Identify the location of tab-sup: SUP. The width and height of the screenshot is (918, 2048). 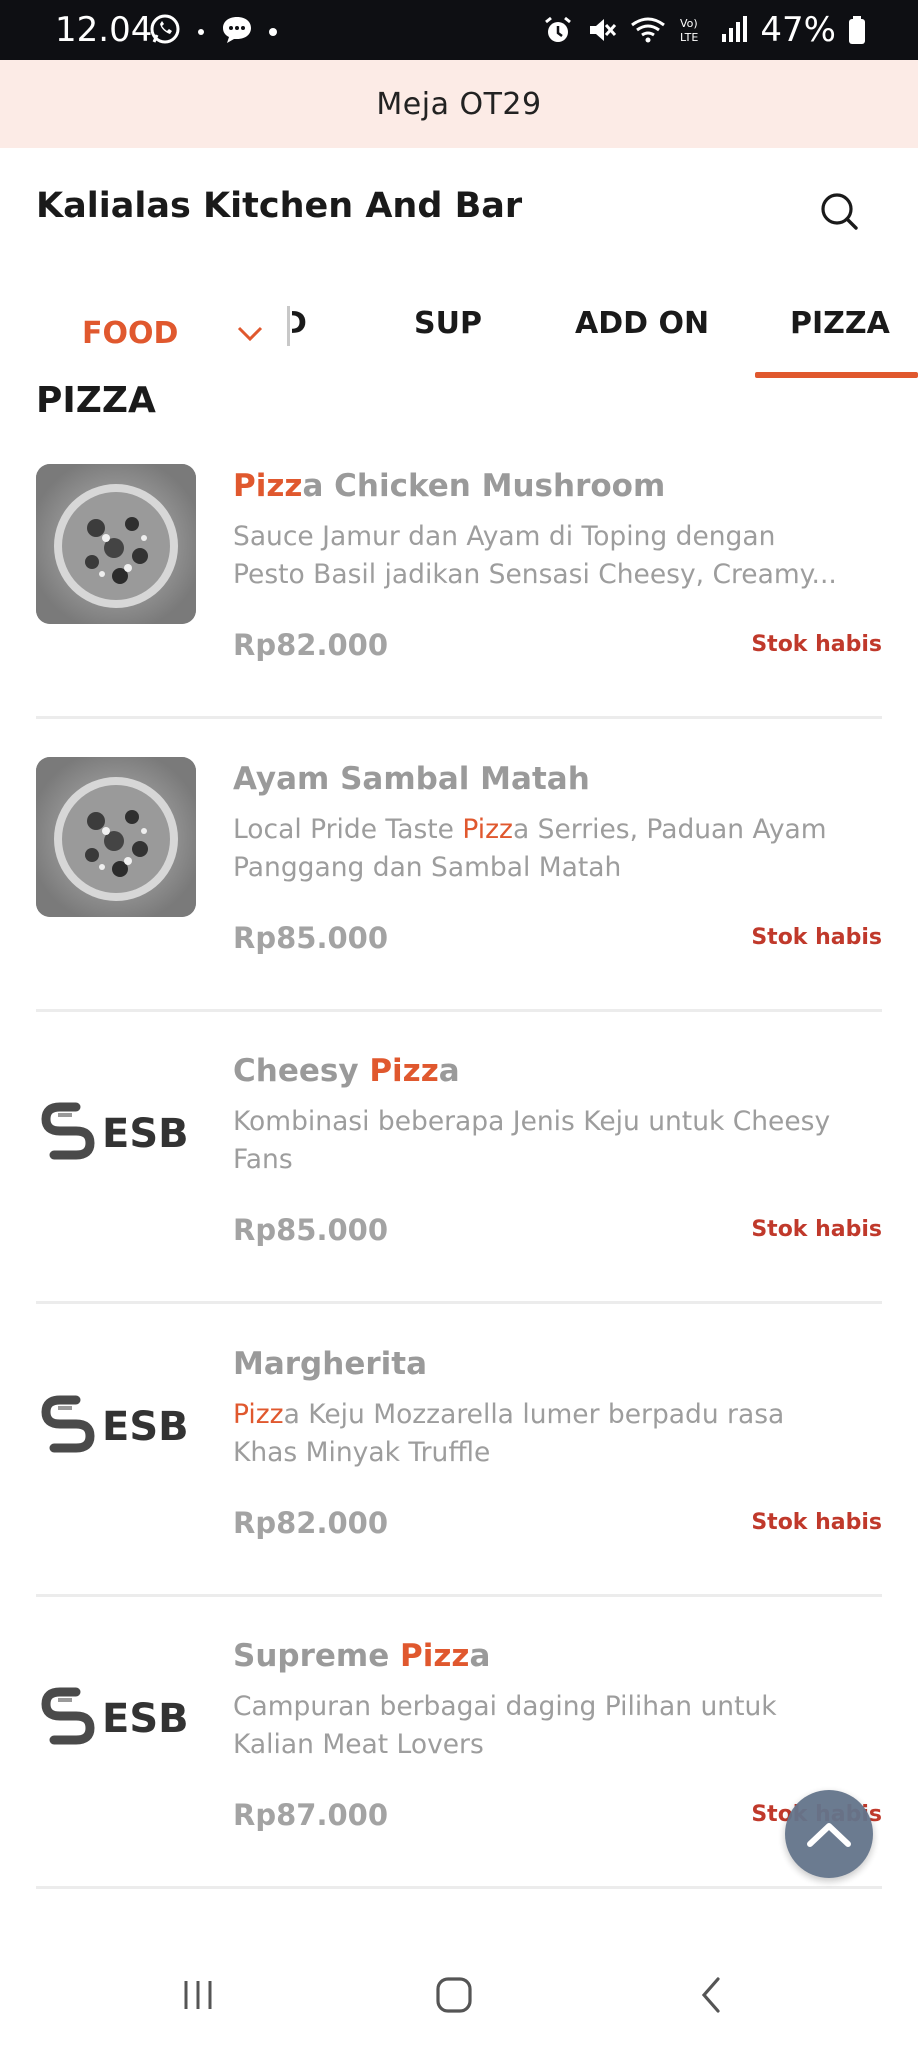
(448, 323).